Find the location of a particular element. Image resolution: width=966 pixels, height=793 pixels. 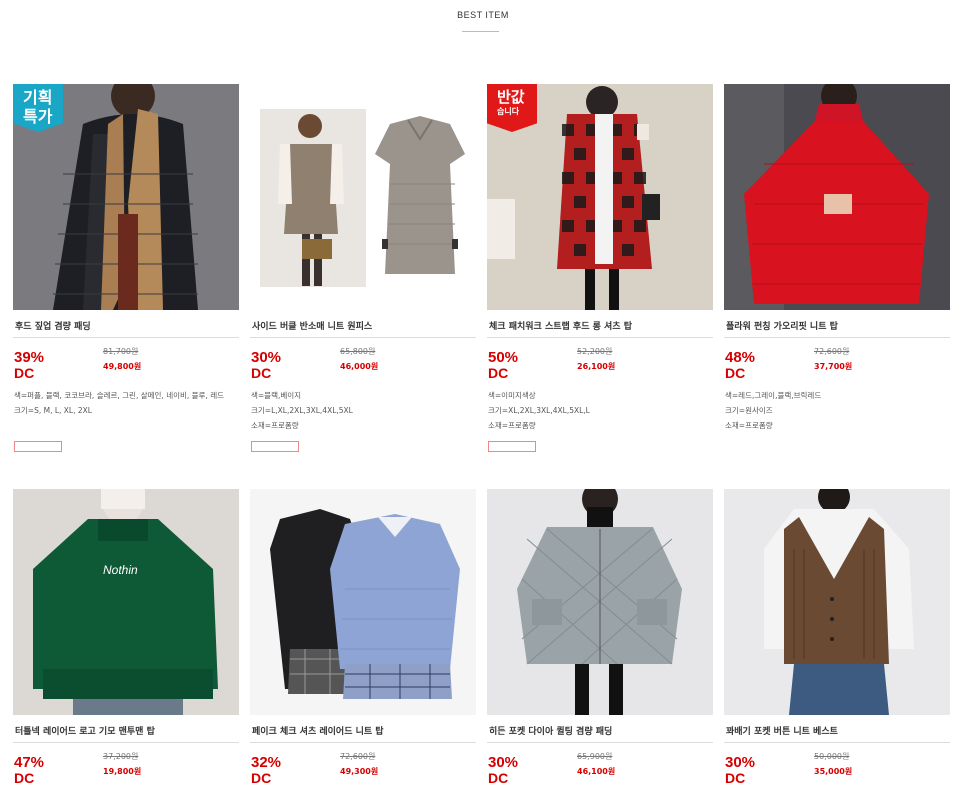

original-price: 65,900원 is located at coordinates (595, 756).